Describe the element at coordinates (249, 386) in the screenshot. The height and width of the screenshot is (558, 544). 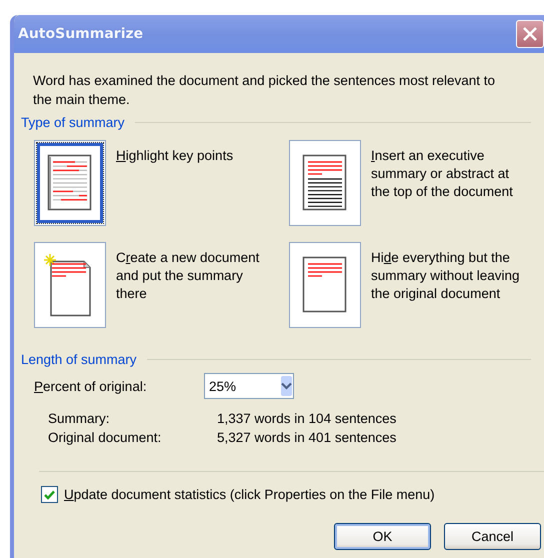
I see `percent-dropdown: 25%` at that location.